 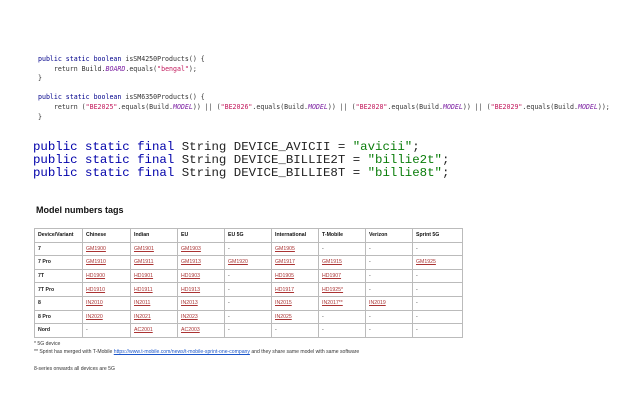 What do you see at coordinates (58, 330) in the screenshot?
I see `device-variant-cell: Nord` at bounding box center [58, 330].